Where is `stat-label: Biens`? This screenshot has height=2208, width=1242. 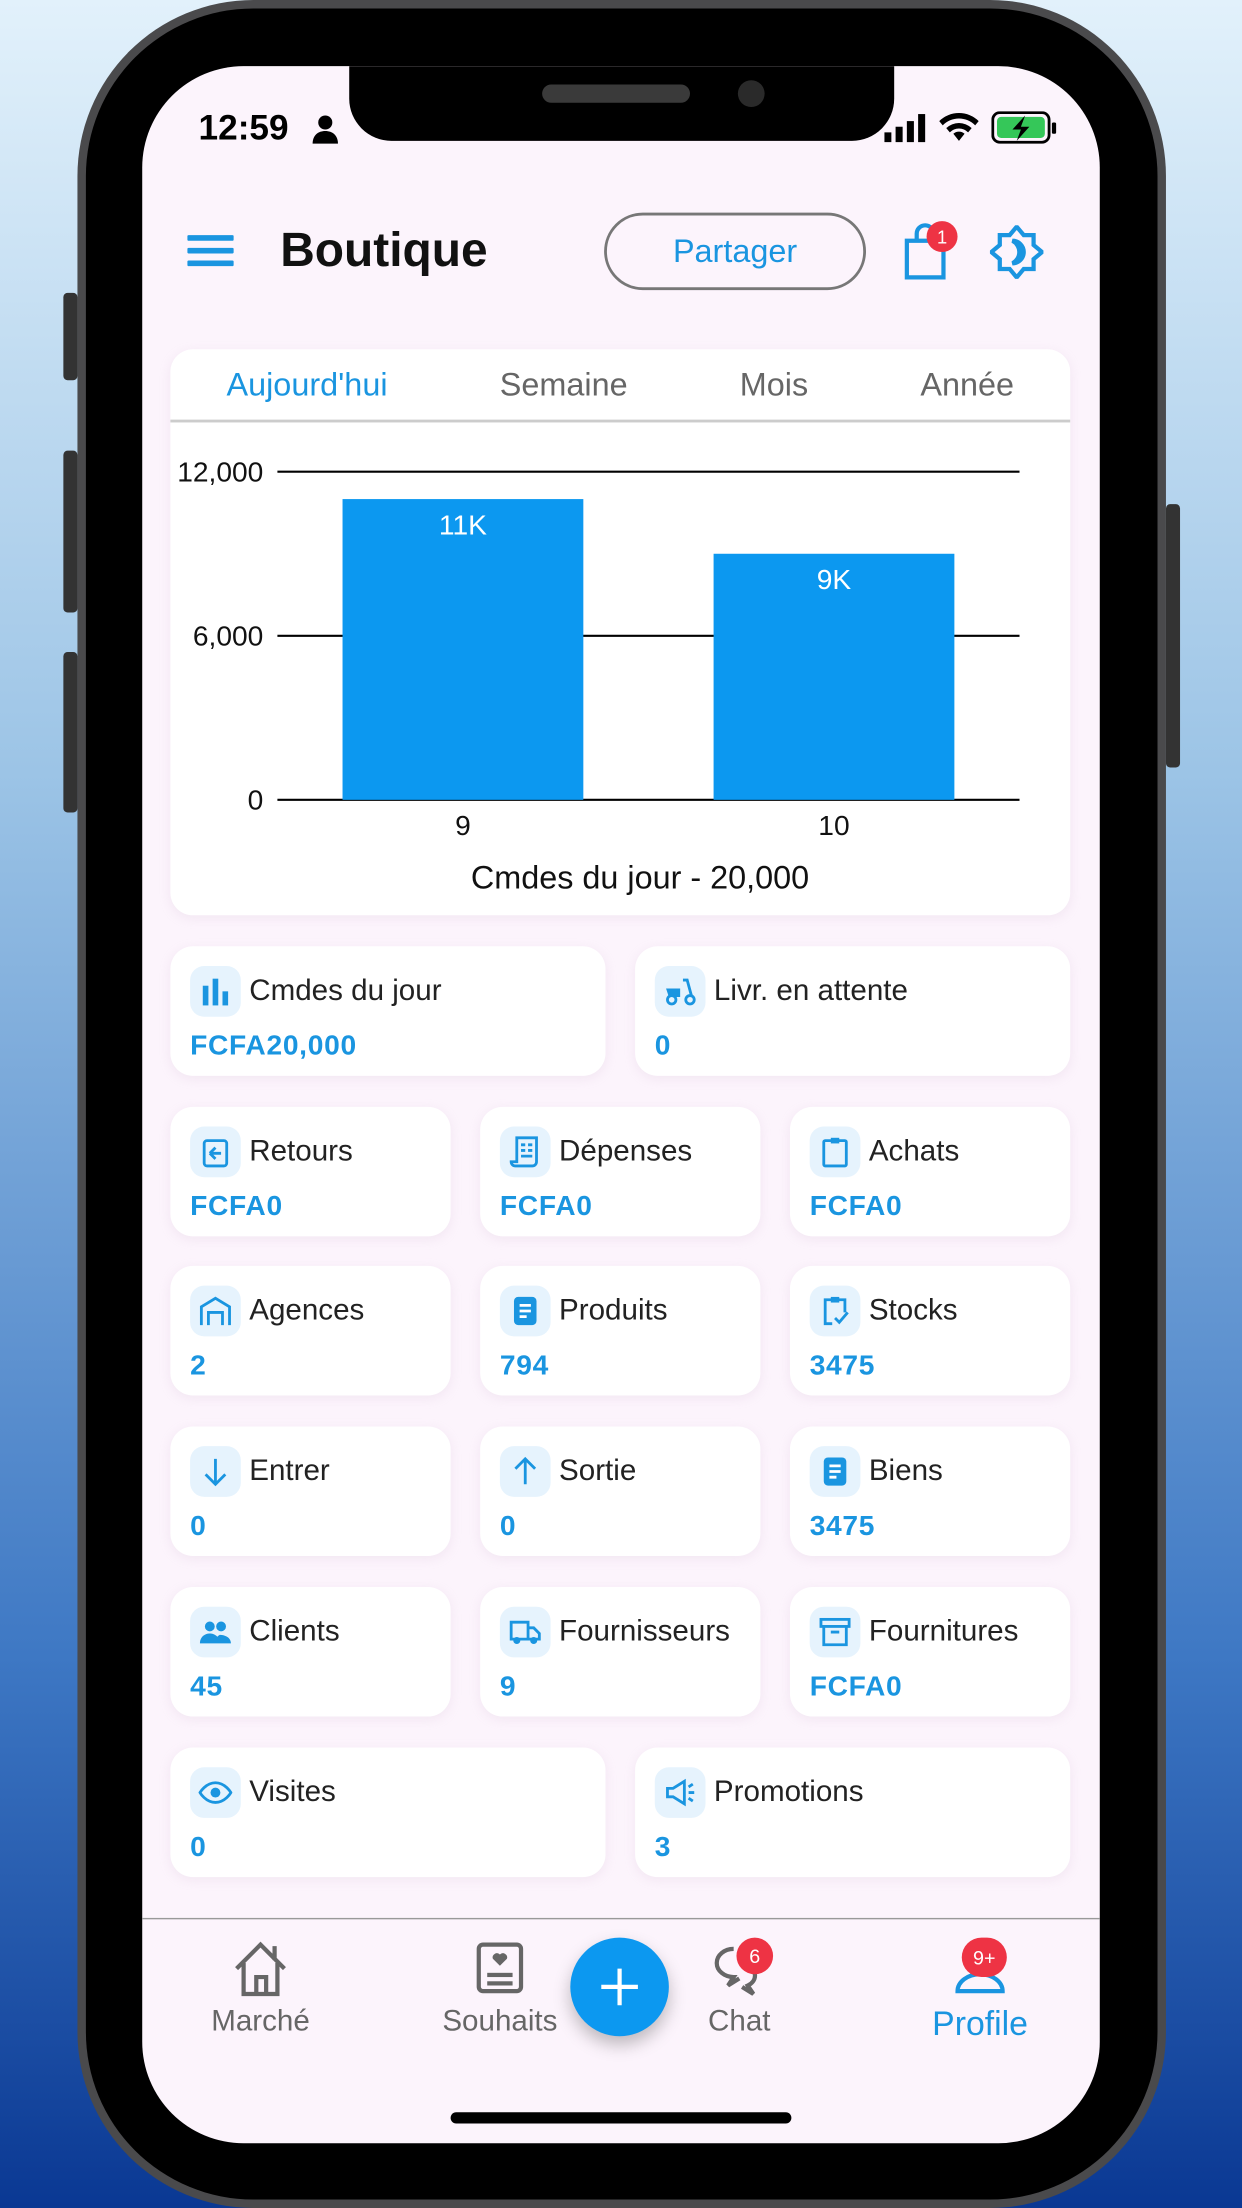
stat-label: Biens is located at coordinates (905, 1471).